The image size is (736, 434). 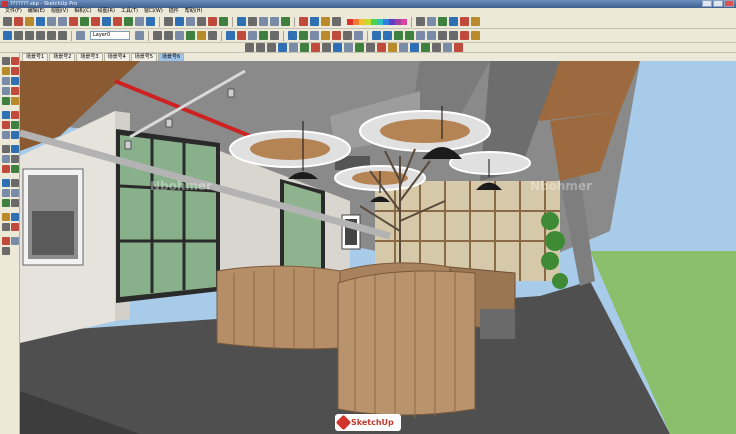 I want to click on plugin-tool-6-icon, so click(x=431, y=35).